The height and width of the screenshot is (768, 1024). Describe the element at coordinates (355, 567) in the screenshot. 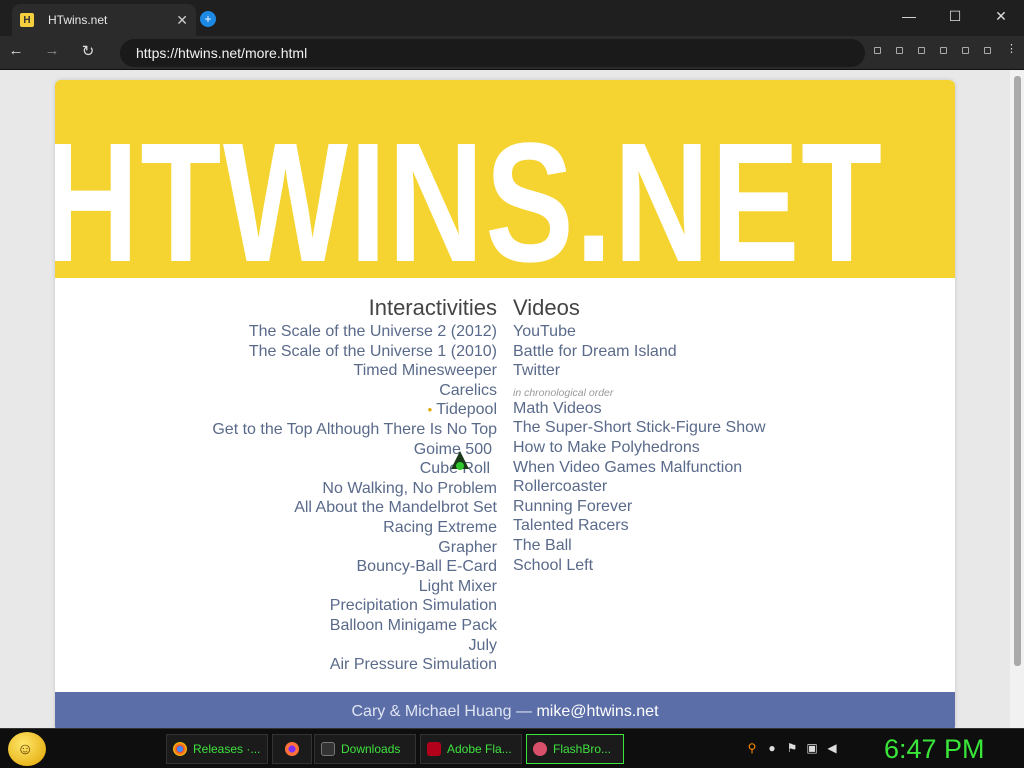

I see `interactivity-link: Bouncy-Ball E-Card` at that location.